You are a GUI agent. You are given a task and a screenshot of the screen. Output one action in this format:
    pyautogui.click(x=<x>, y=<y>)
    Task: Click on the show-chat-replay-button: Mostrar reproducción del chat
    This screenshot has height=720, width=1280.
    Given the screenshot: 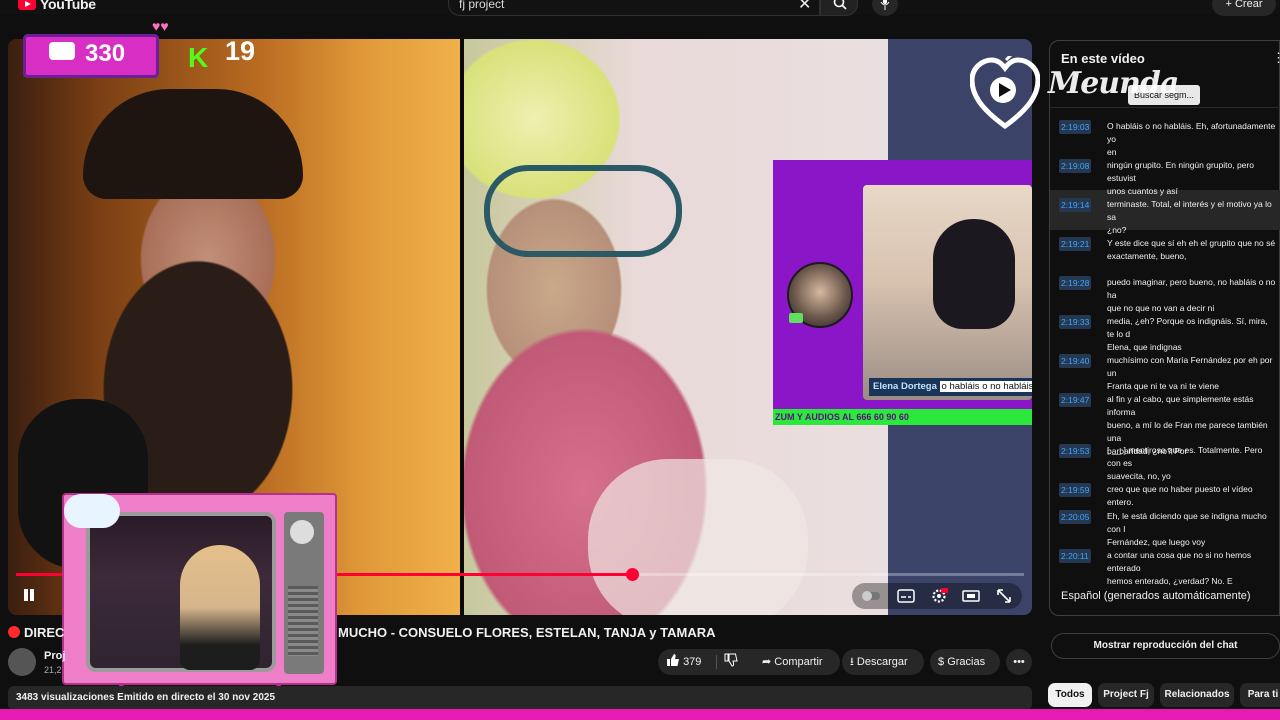 What is the action you would take?
    pyautogui.click(x=1165, y=646)
    